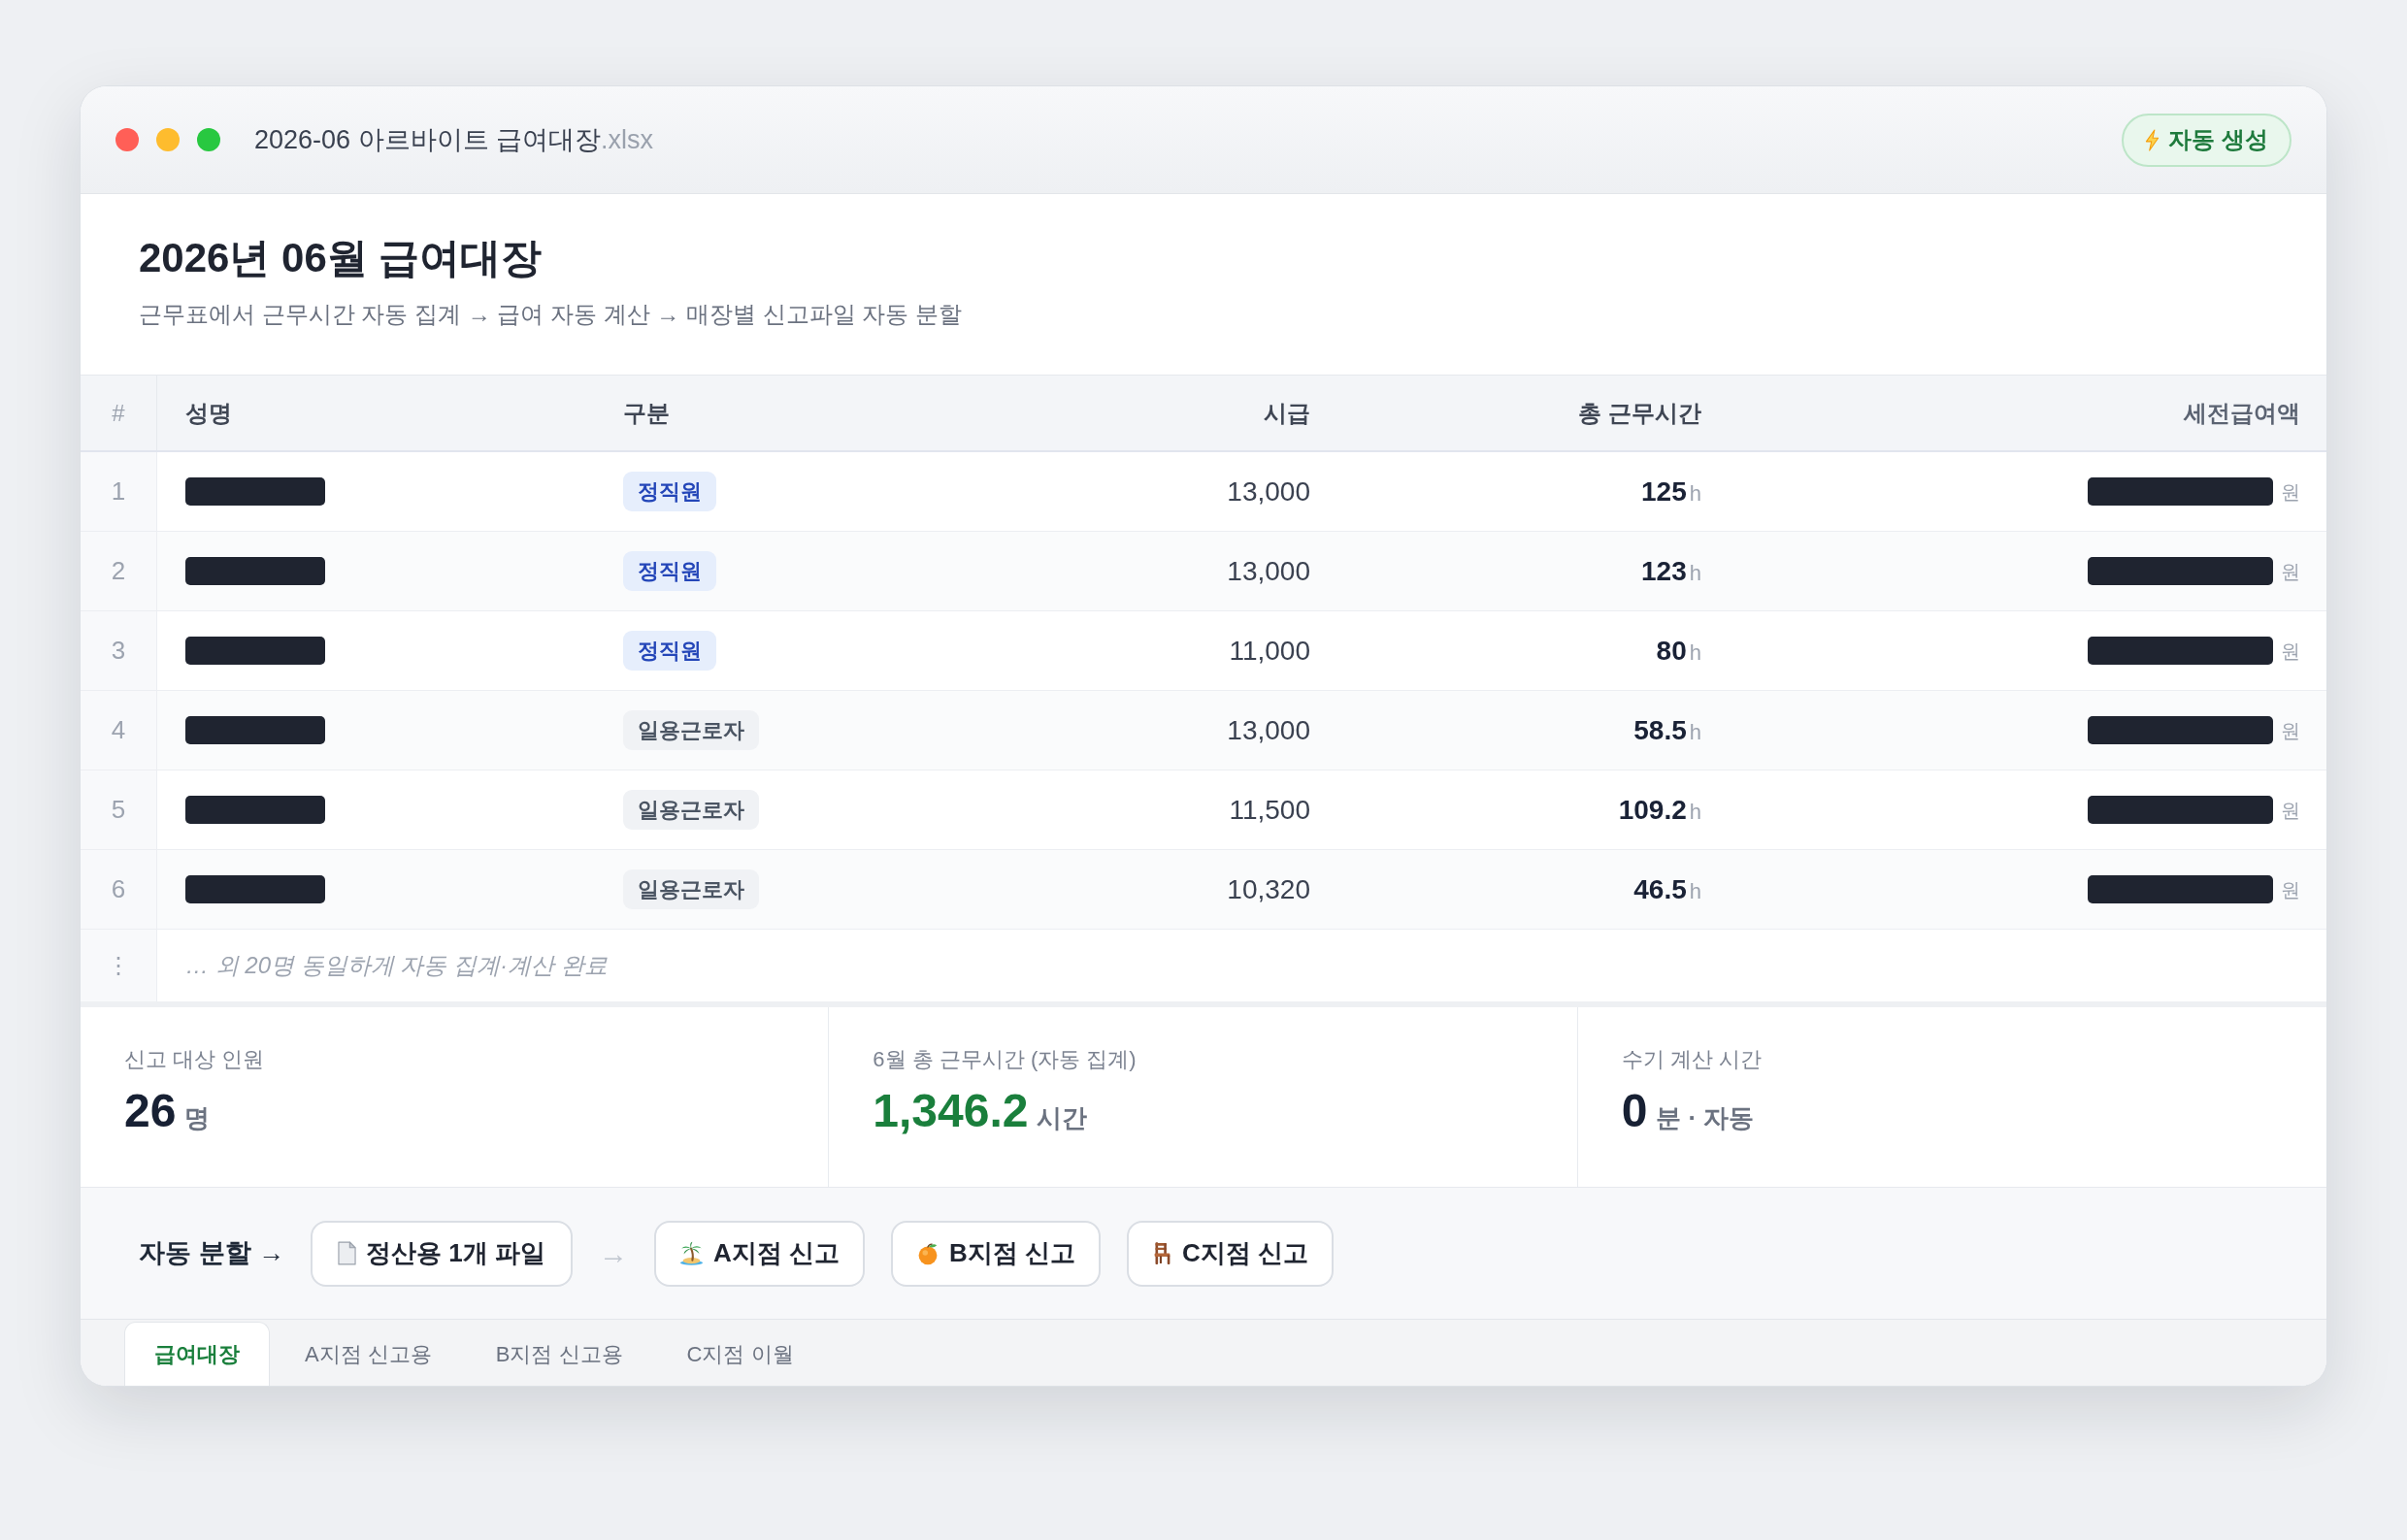  Describe the element at coordinates (1664, 492) in the screenshot. I see `hours-value: 125` at that location.